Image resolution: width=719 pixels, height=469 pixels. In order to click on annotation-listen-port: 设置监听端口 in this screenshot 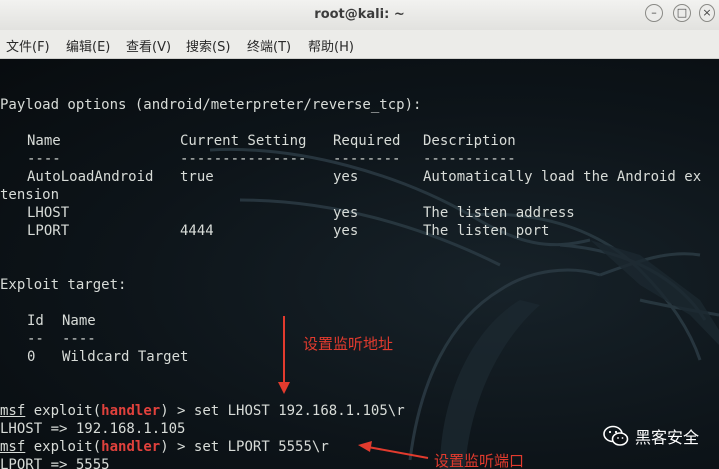, I will do `click(479, 460)`.